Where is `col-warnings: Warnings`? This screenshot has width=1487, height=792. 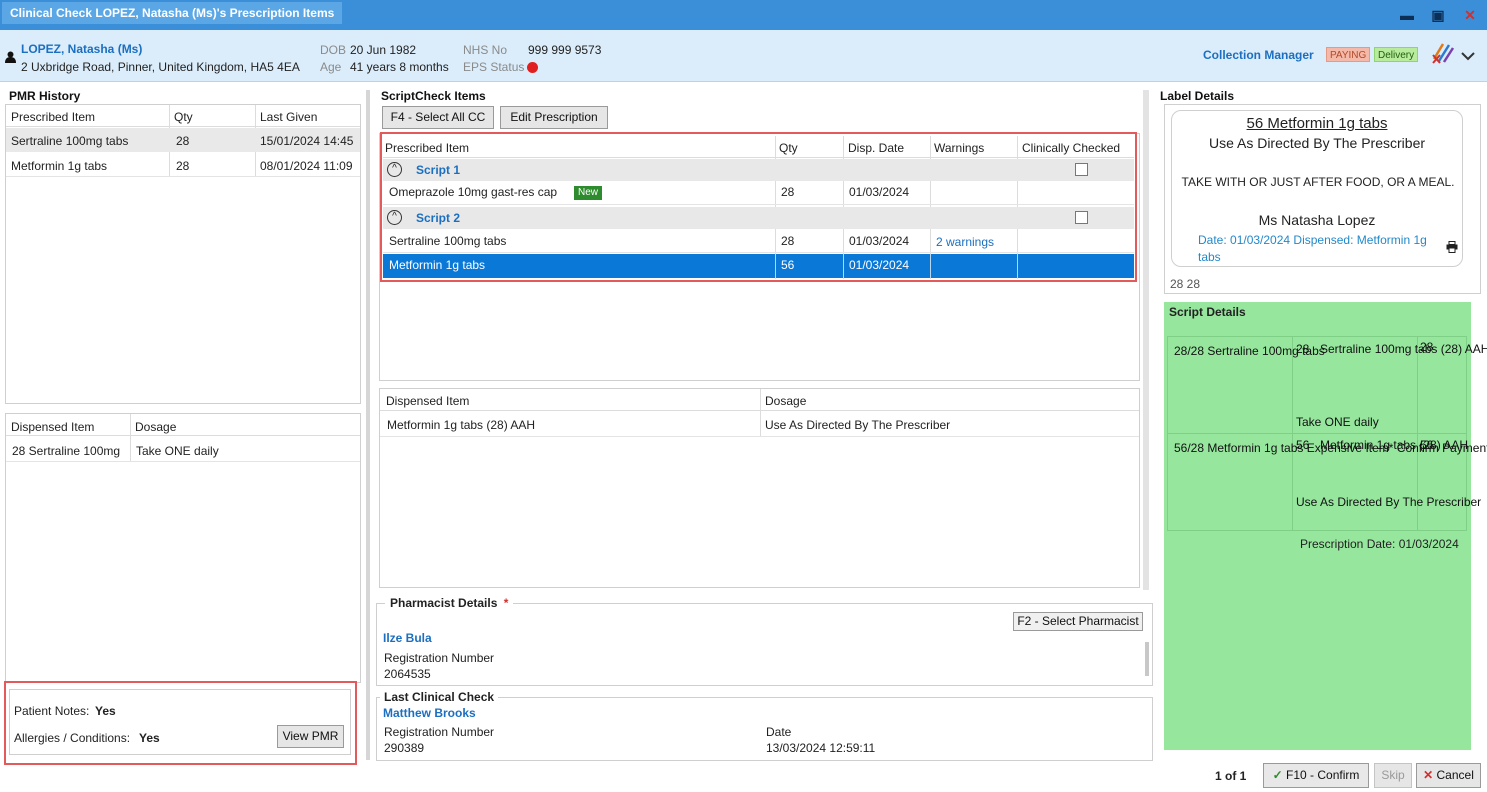 col-warnings: Warnings is located at coordinates (959, 148).